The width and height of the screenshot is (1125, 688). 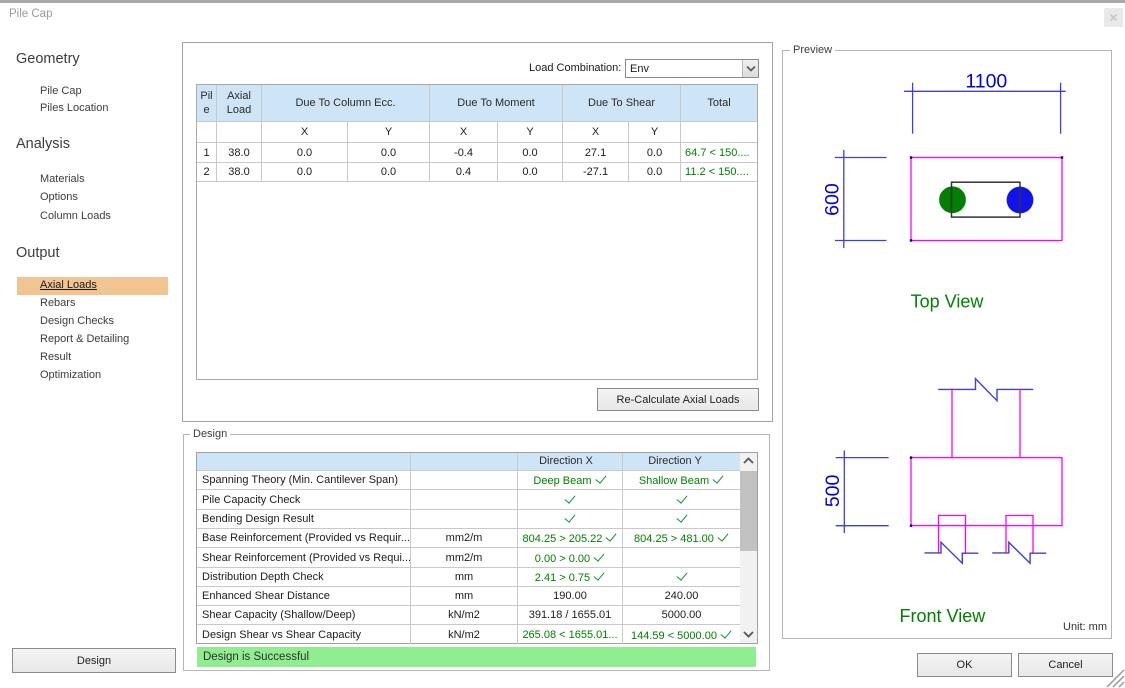 I want to click on svg-text: 600, so click(x=833, y=199).